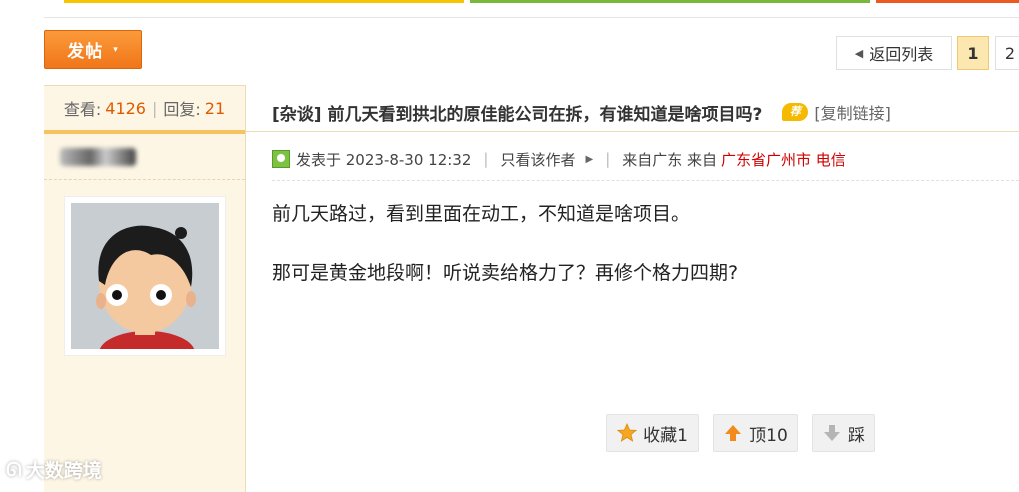 The image size is (1019, 492). Describe the element at coordinates (627, 432) in the screenshot. I see `star-icon` at that location.